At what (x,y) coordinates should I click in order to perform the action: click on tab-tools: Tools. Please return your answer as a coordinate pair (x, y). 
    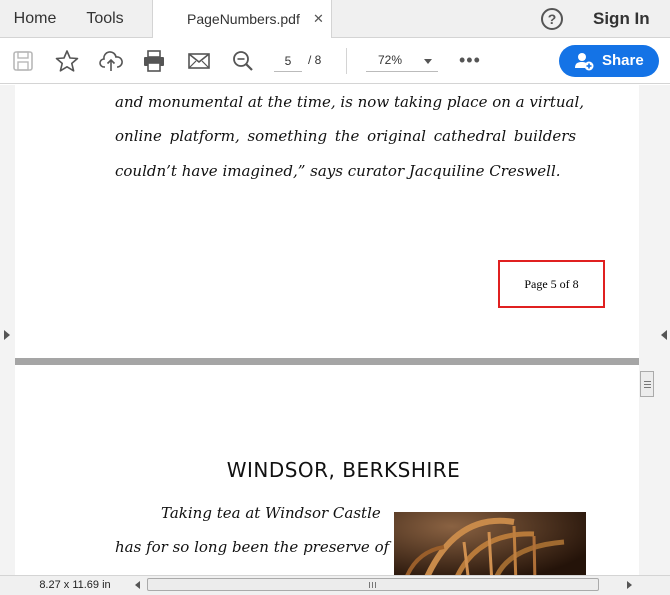
    Looking at the image, I should click on (105, 19).